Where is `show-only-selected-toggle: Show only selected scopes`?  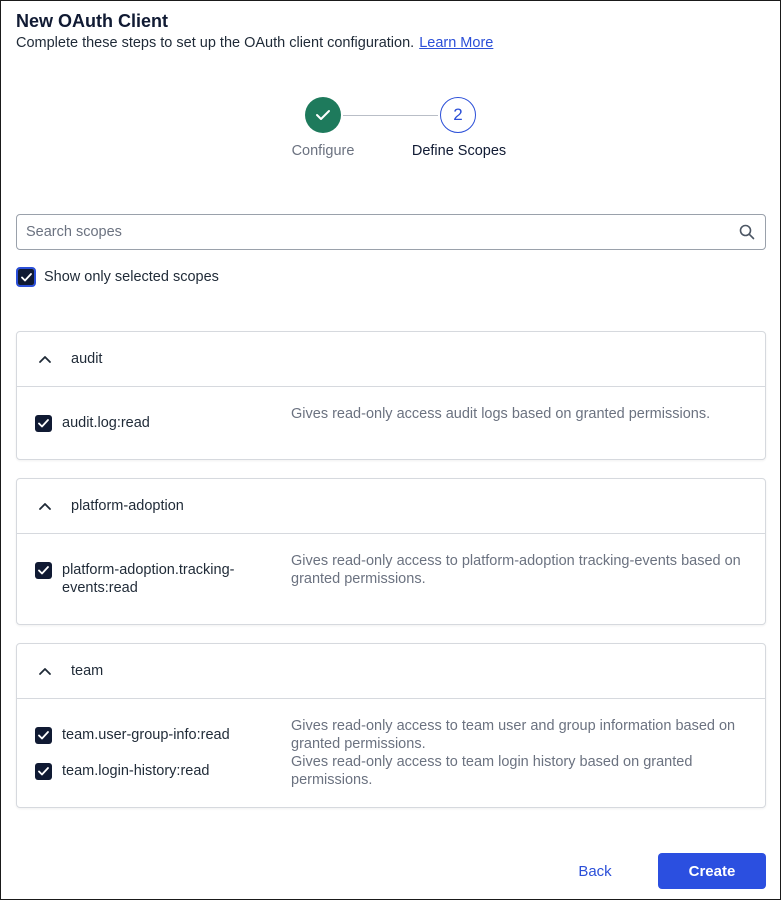
show-only-selected-toggle: Show only selected scopes is located at coordinates (117, 277).